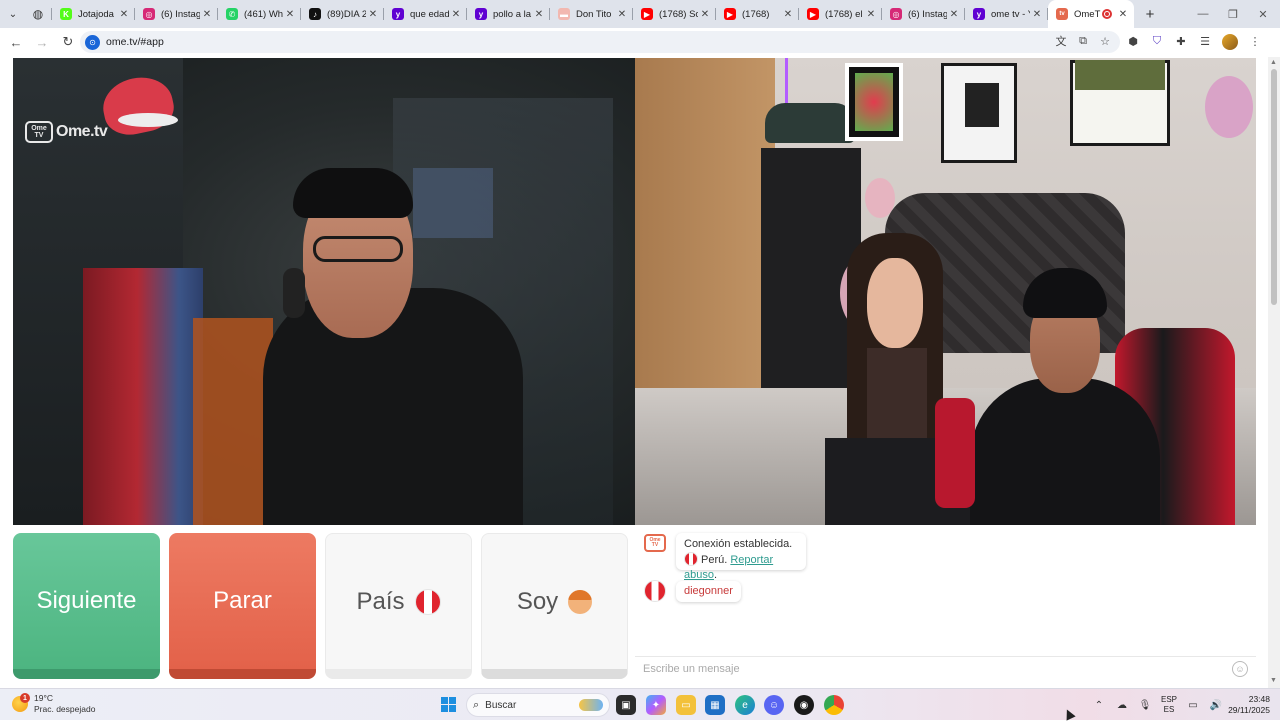 The image size is (1280, 721). I want to click on browser-tab: K Jotajoda ✕, so click(93, 14).